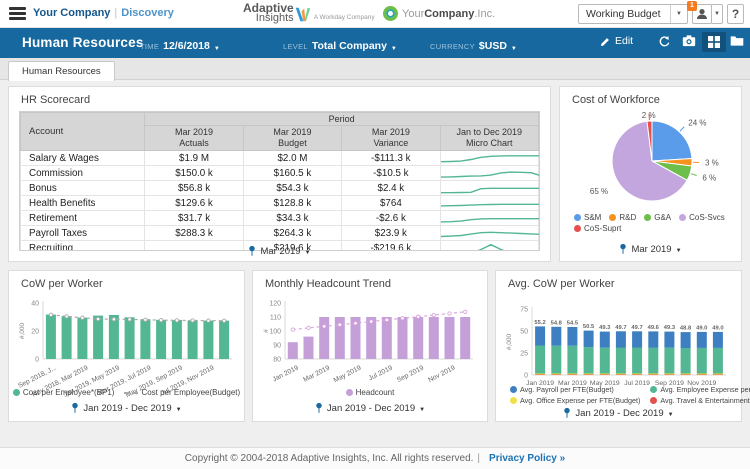 The width and height of the screenshot is (750, 469). I want to click on svg-text: 50.5, so click(589, 327).